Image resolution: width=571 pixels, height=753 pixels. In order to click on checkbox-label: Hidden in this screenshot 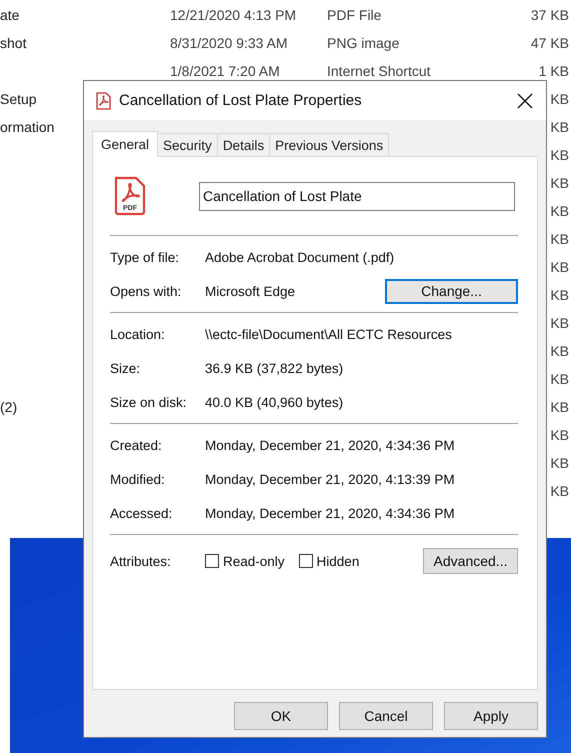, I will do `click(338, 561)`.